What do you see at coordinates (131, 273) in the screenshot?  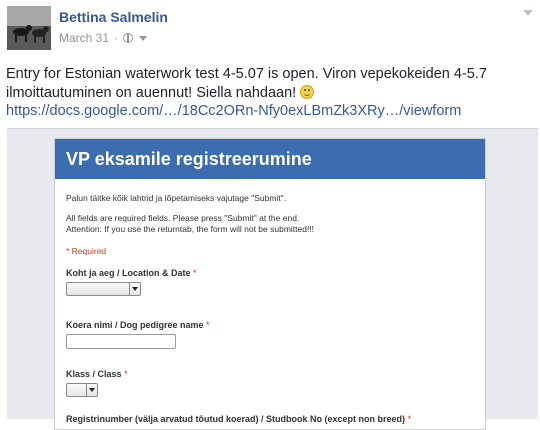 I see `question-location-label: Koht ja aeg / Location & Date *` at bounding box center [131, 273].